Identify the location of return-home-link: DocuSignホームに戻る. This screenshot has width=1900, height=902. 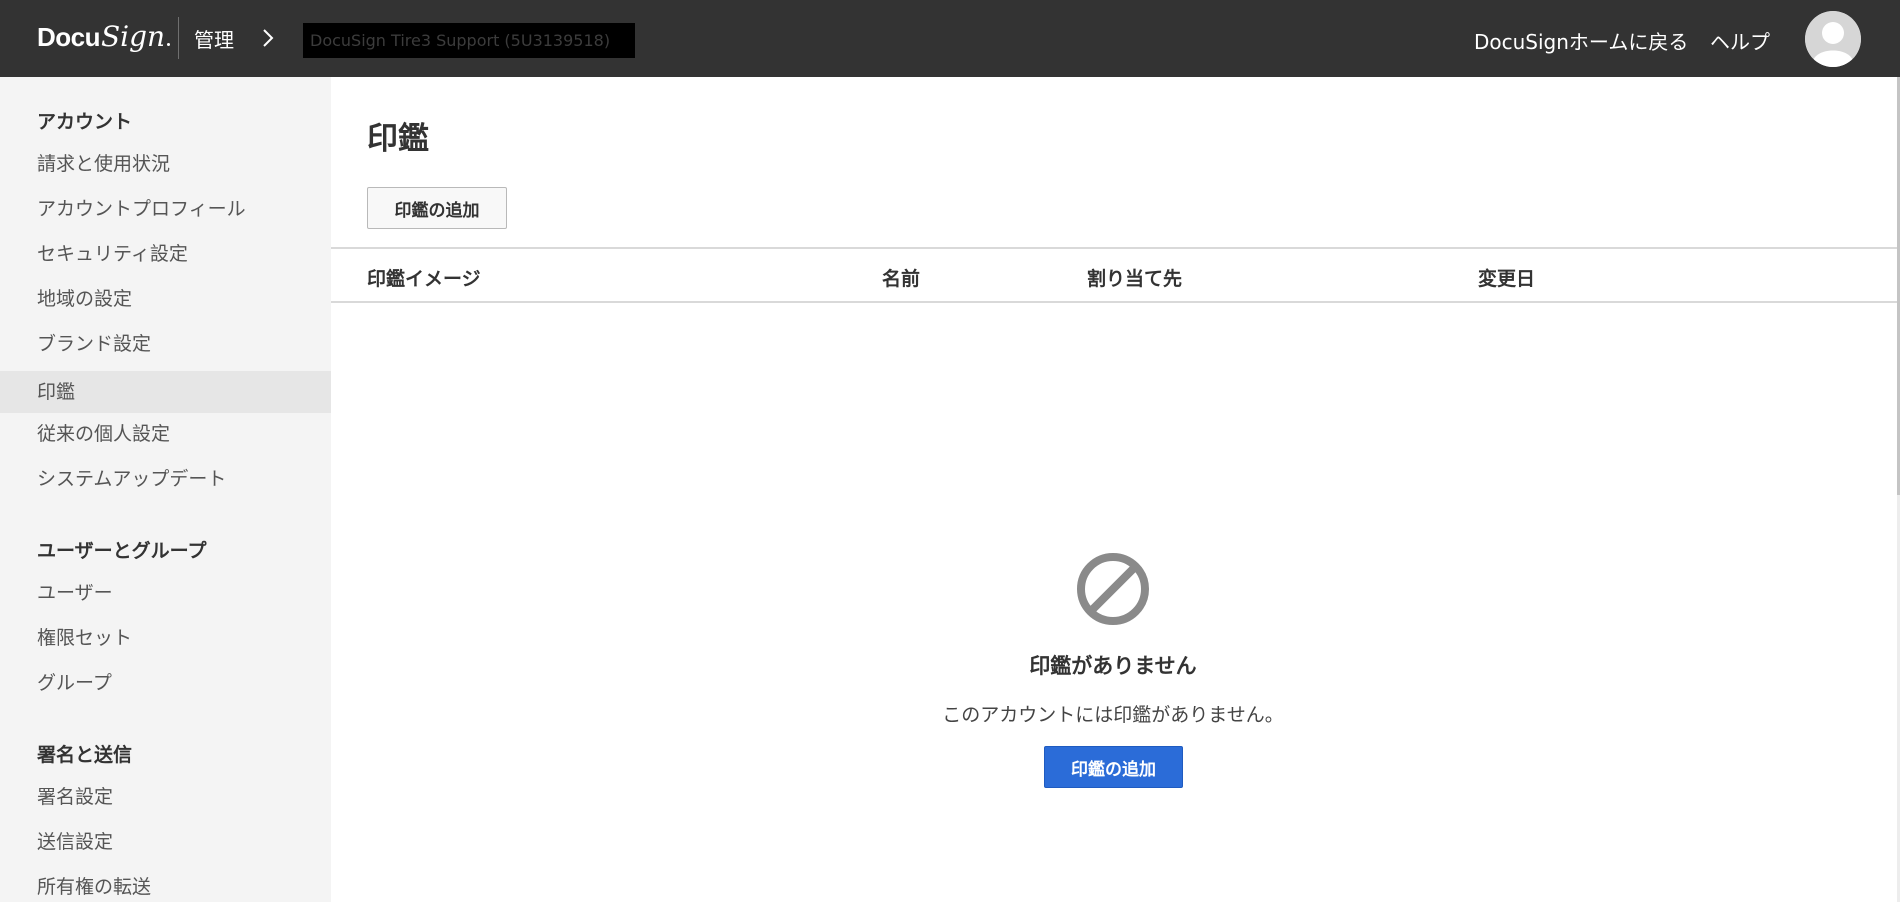
(1581, 40).